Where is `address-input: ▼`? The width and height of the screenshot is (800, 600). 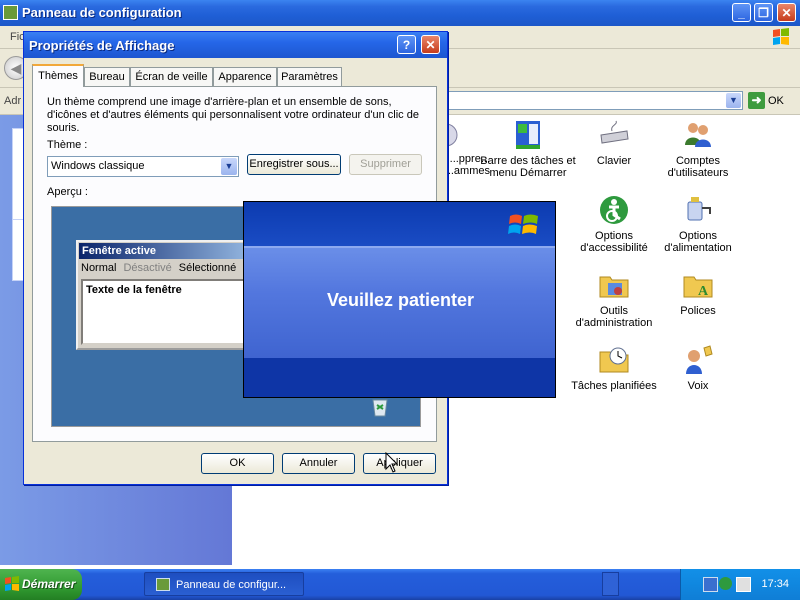
address-input: ▼ is located at coordinates (594, 100).